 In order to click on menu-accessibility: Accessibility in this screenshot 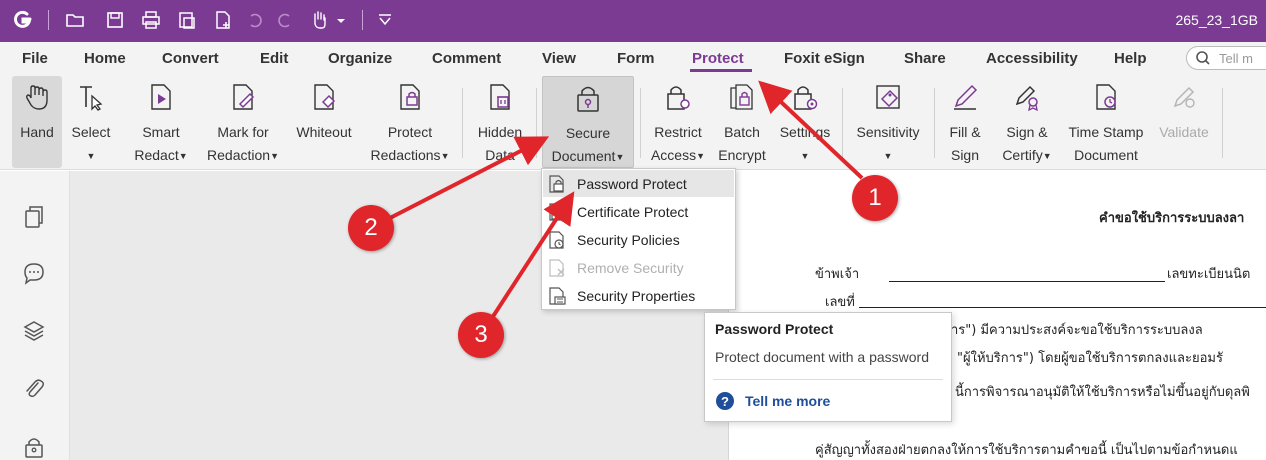, I will do `click(1032, 58)`.